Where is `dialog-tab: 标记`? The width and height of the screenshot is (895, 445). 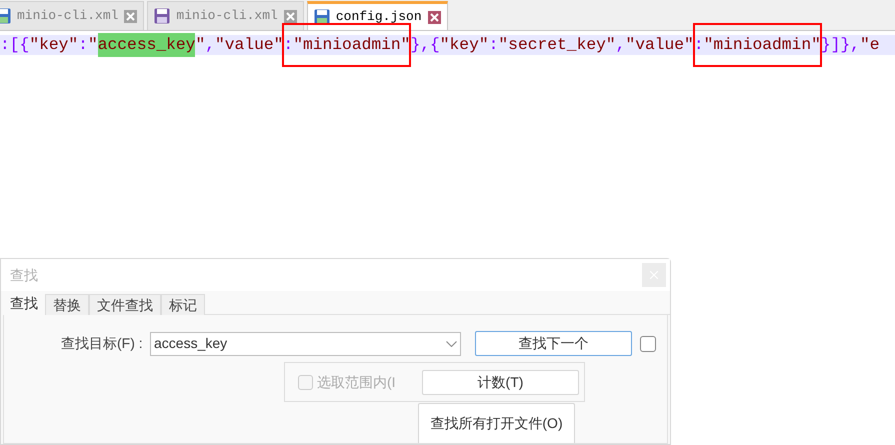 dialog-tab: 标记 is located at coordinates (183, 304).